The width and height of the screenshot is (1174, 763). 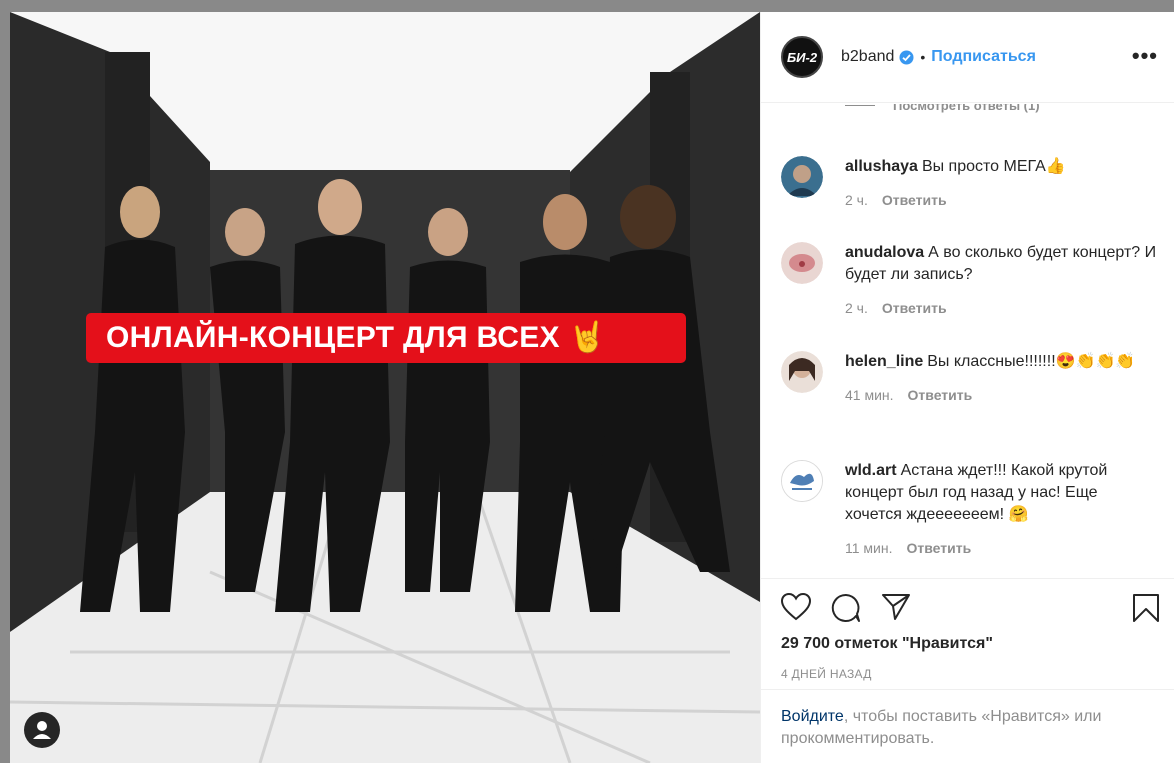 I want to click on follow-button: Подписаться, so click(x=983, y=57).